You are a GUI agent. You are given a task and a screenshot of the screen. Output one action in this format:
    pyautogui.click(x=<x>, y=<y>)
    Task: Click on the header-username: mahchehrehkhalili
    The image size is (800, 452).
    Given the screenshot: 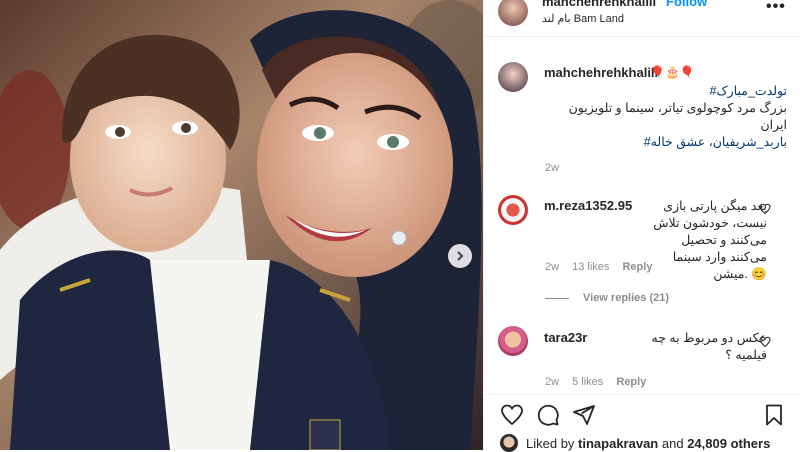 What is the action you would take?
    pyautogui.click(x=599, y=4)
    